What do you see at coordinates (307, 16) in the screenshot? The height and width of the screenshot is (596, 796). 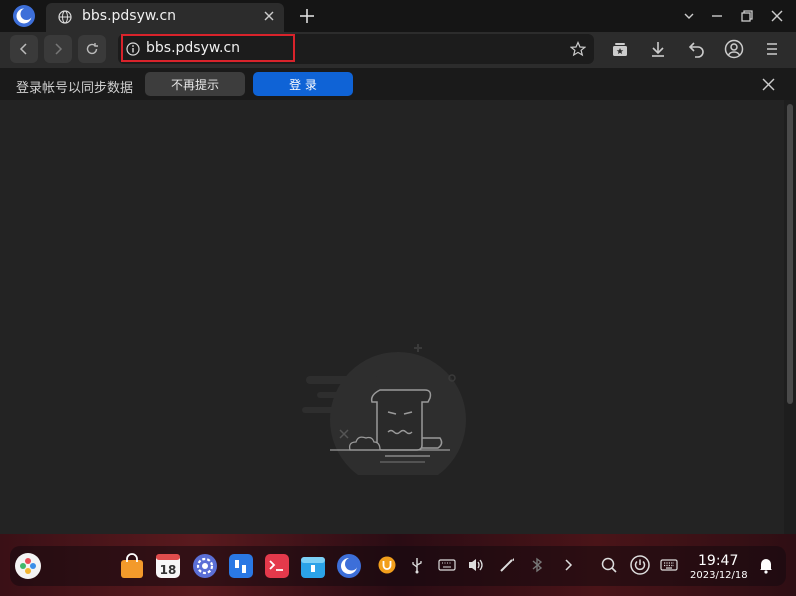 I see `new-tab-icon` at bounding box center [307, 16].